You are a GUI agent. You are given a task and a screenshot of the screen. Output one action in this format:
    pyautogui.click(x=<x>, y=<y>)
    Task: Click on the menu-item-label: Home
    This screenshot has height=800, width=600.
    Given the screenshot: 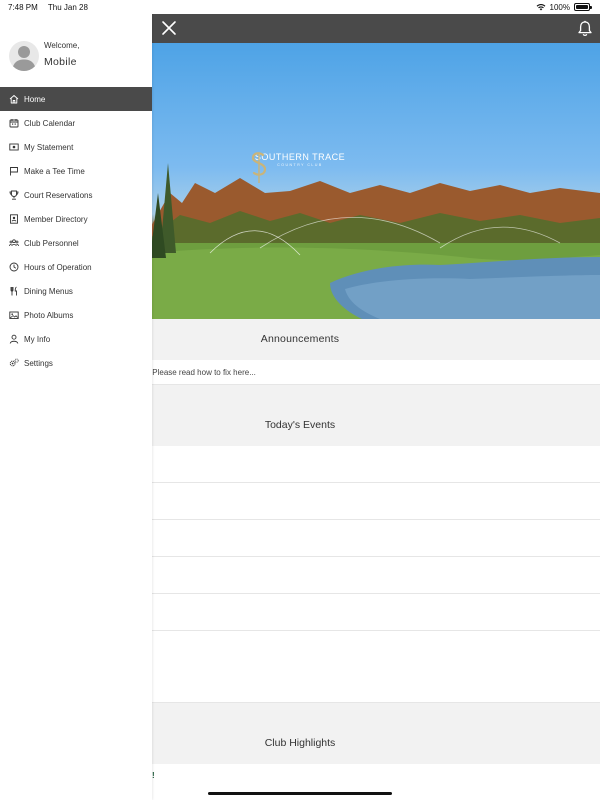 What is the action you would take?
    pyautogui.click(x=35, y=99)
    